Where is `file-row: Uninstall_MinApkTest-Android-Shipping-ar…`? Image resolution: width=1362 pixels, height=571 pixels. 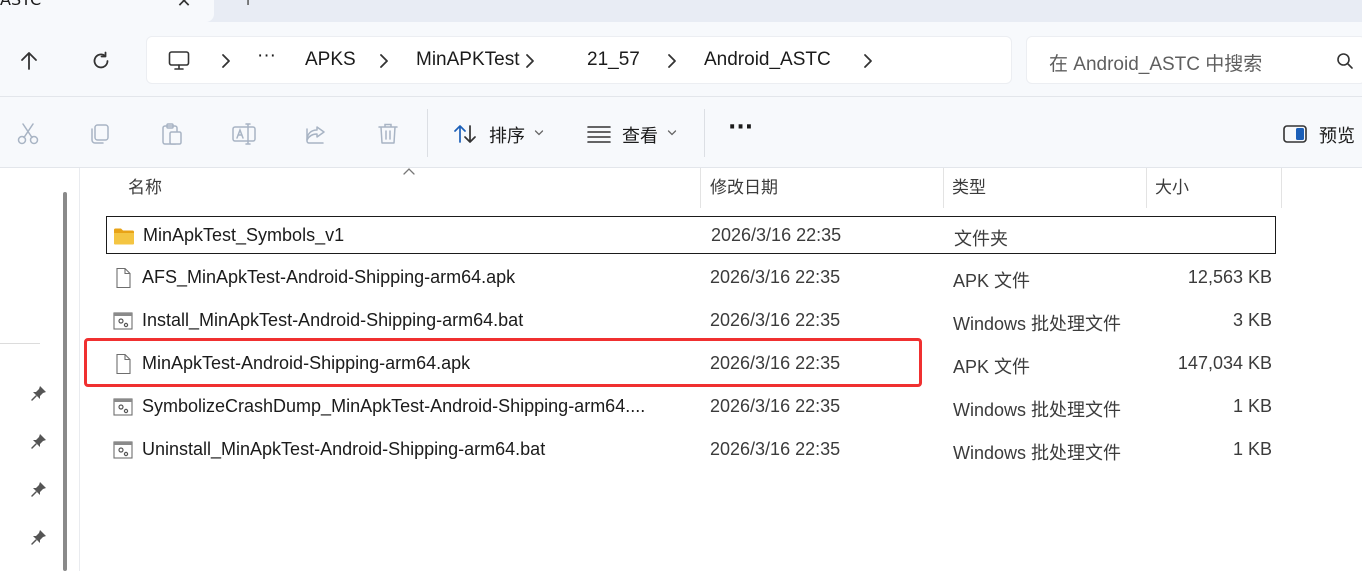 file-row: Uninstall_MinApkTest-Android-Shipping-ar… is located at coordinates (691, 450).